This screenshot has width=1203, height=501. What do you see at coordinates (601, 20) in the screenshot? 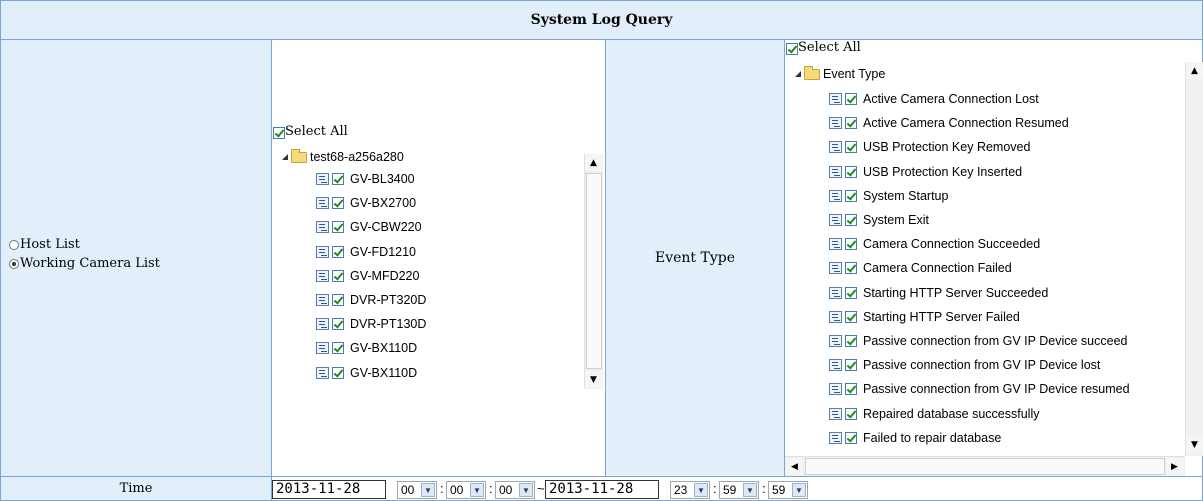
I see `page-title: System Log Query` at bounding box center [601, 20].